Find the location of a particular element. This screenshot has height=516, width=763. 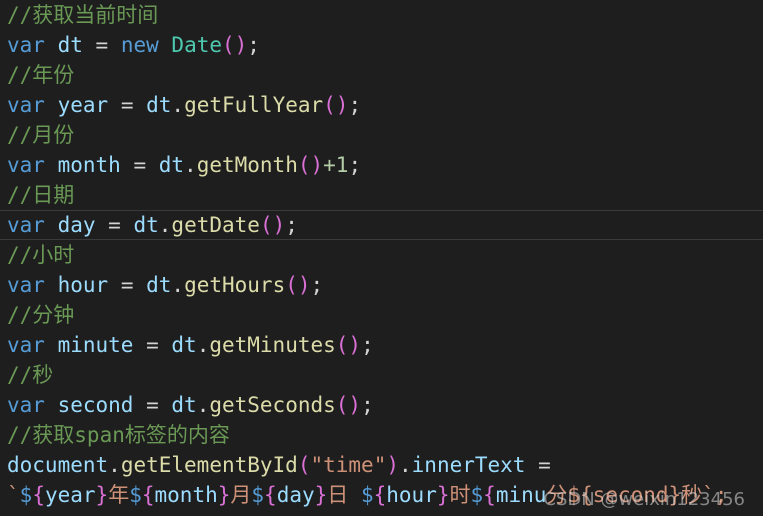

plus-one: +1 is located at coordinates (336, 165).